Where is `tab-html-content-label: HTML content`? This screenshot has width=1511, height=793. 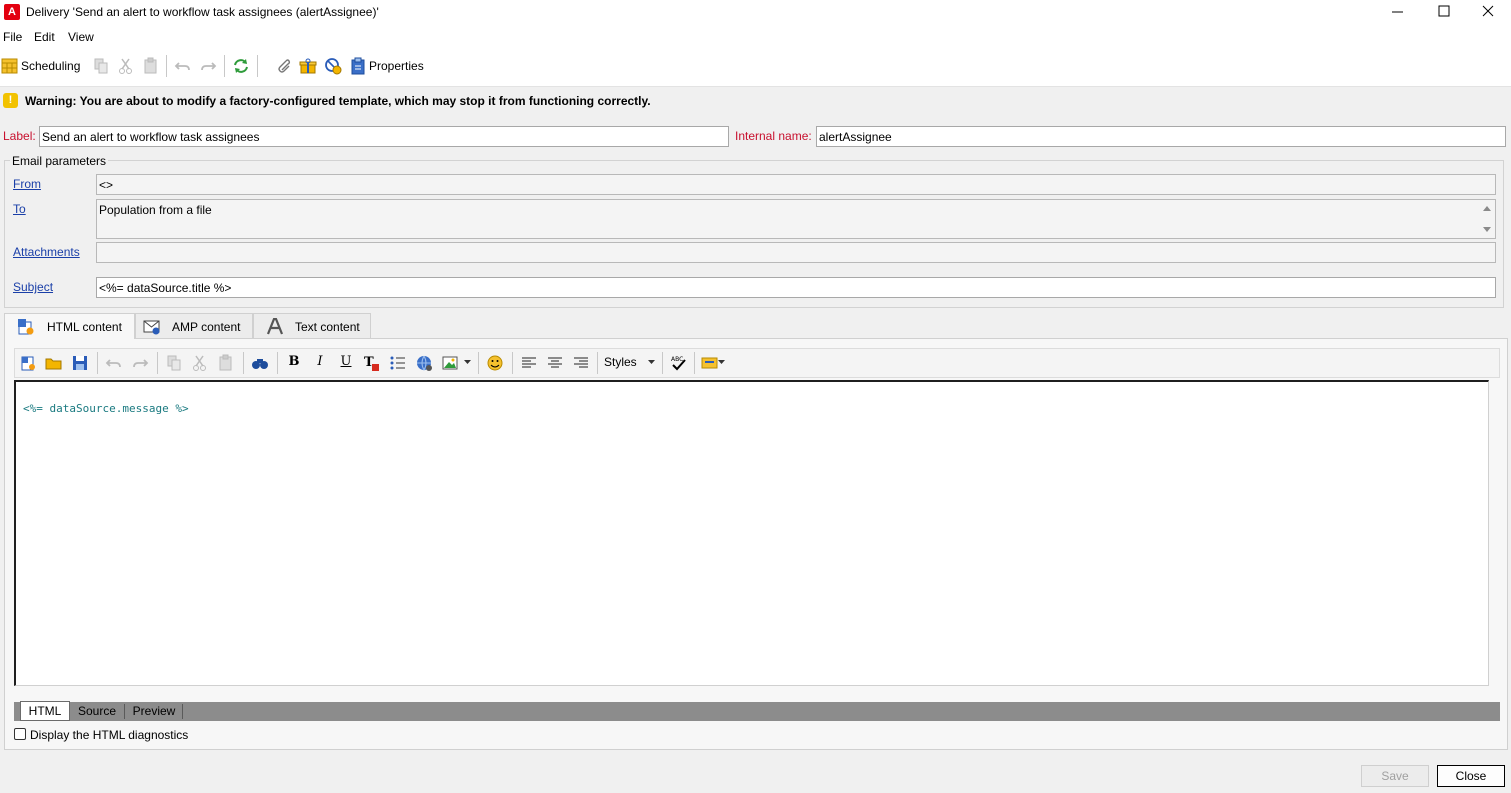 tab-html-content-label: HTML content is located at coordinates (84, 327).